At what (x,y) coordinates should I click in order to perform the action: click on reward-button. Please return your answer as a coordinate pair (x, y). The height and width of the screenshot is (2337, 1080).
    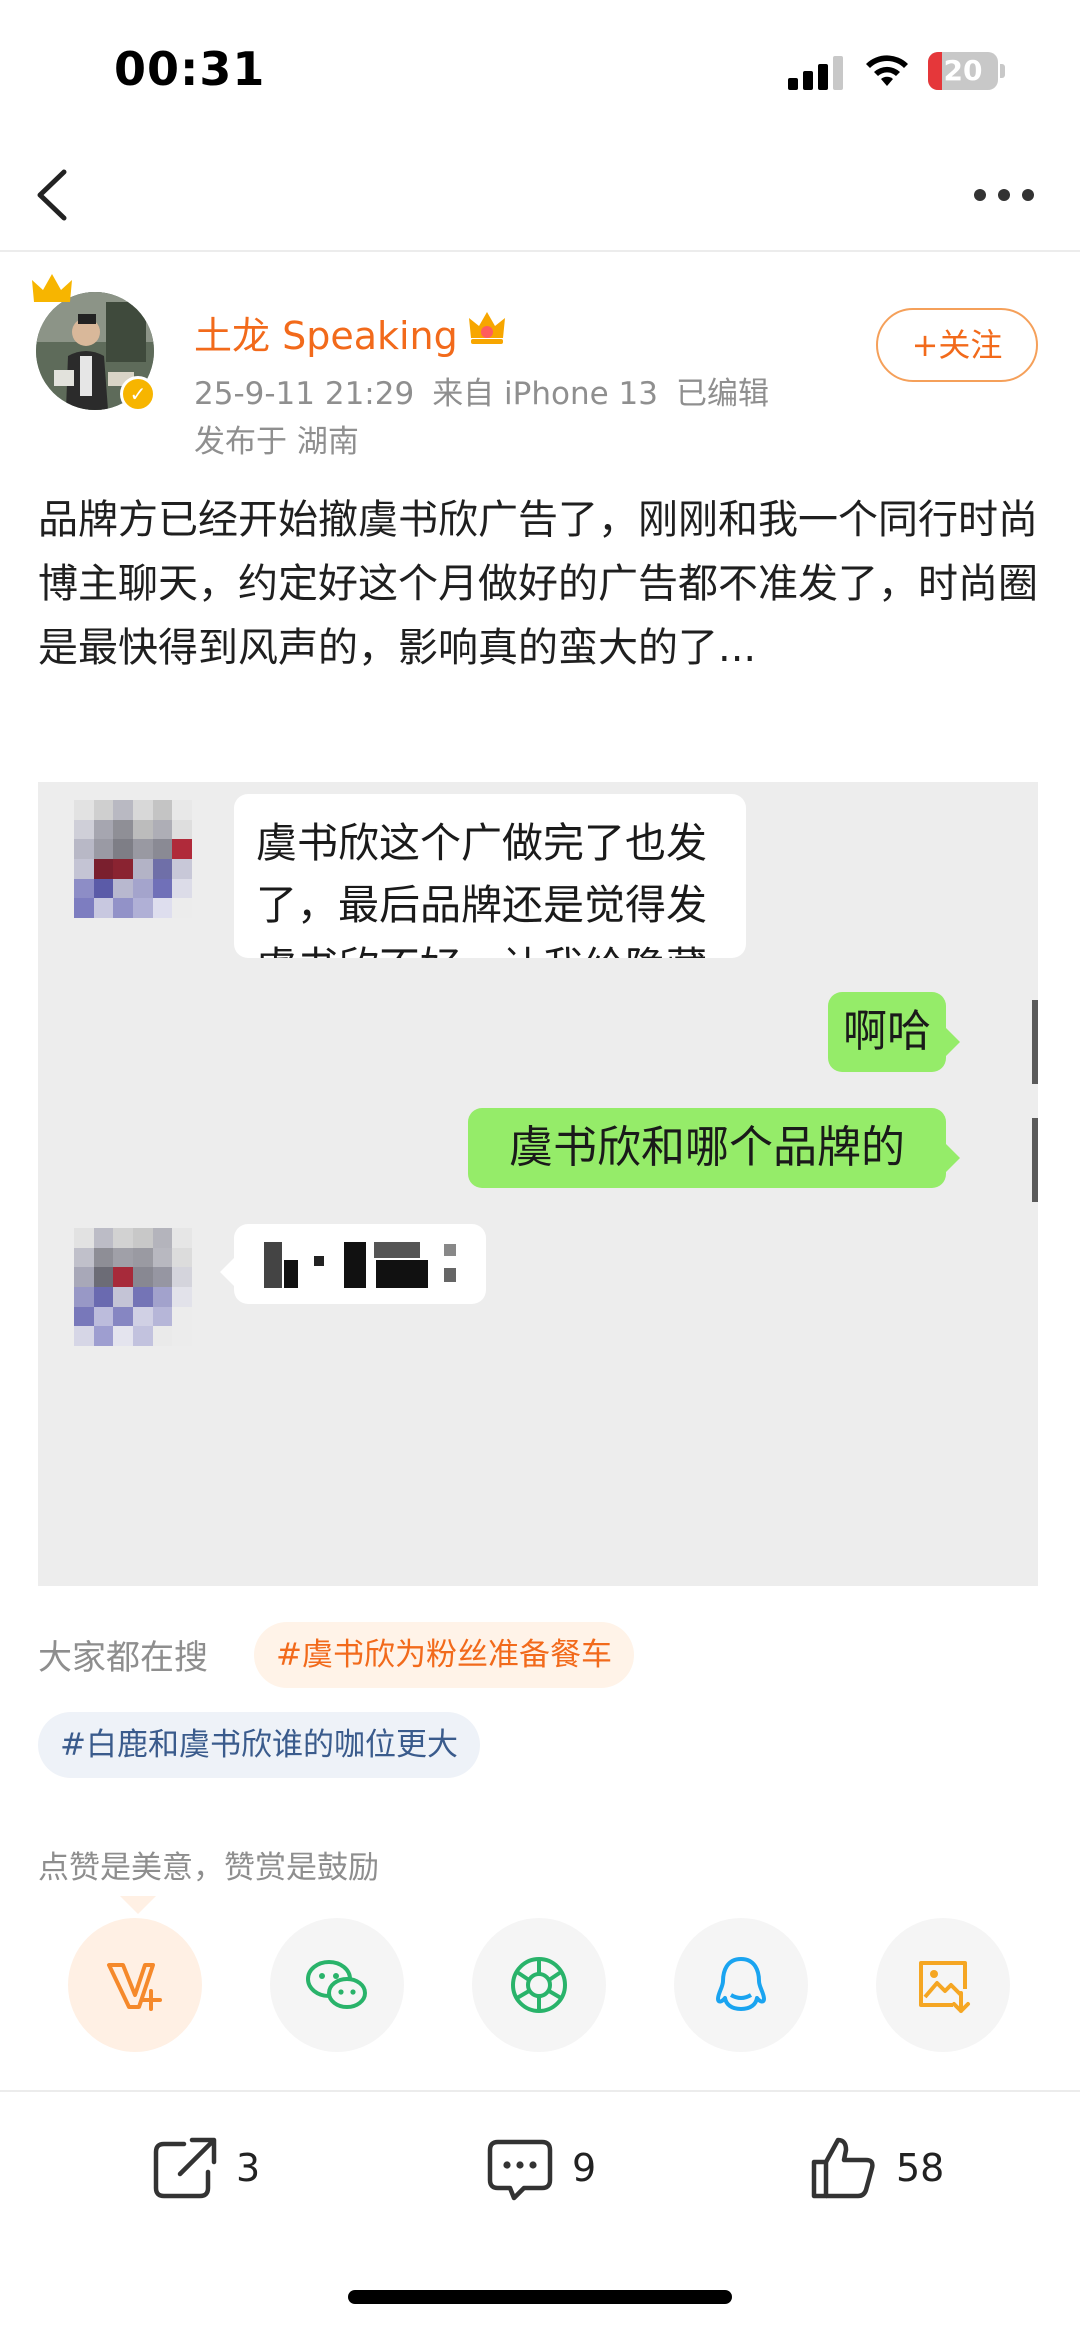
    Looking at the image, I should click on (135, 1985).